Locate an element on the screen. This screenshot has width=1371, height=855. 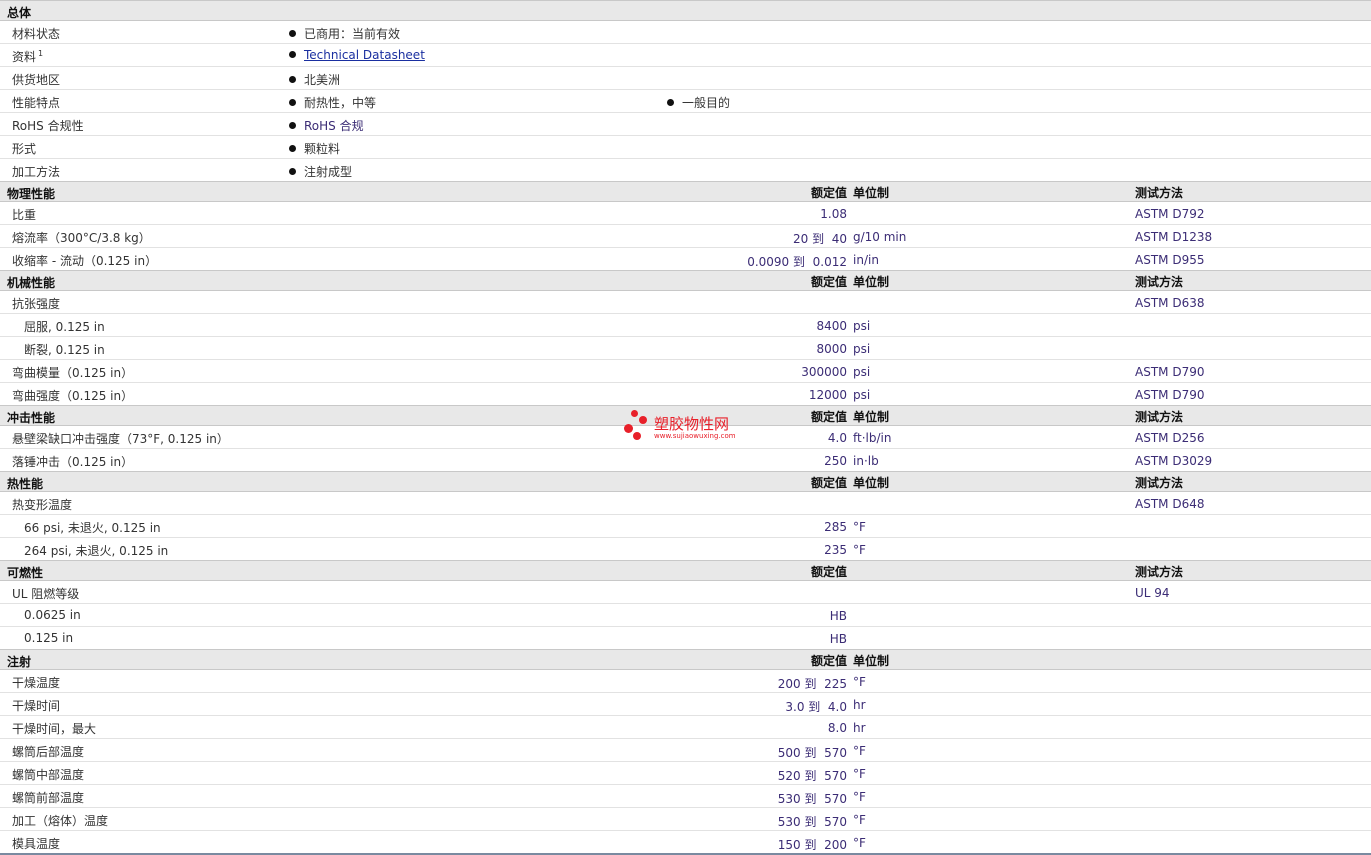
table-row: 屈服, 0.125 in 8400 psi is located at coordinates (685, 325).